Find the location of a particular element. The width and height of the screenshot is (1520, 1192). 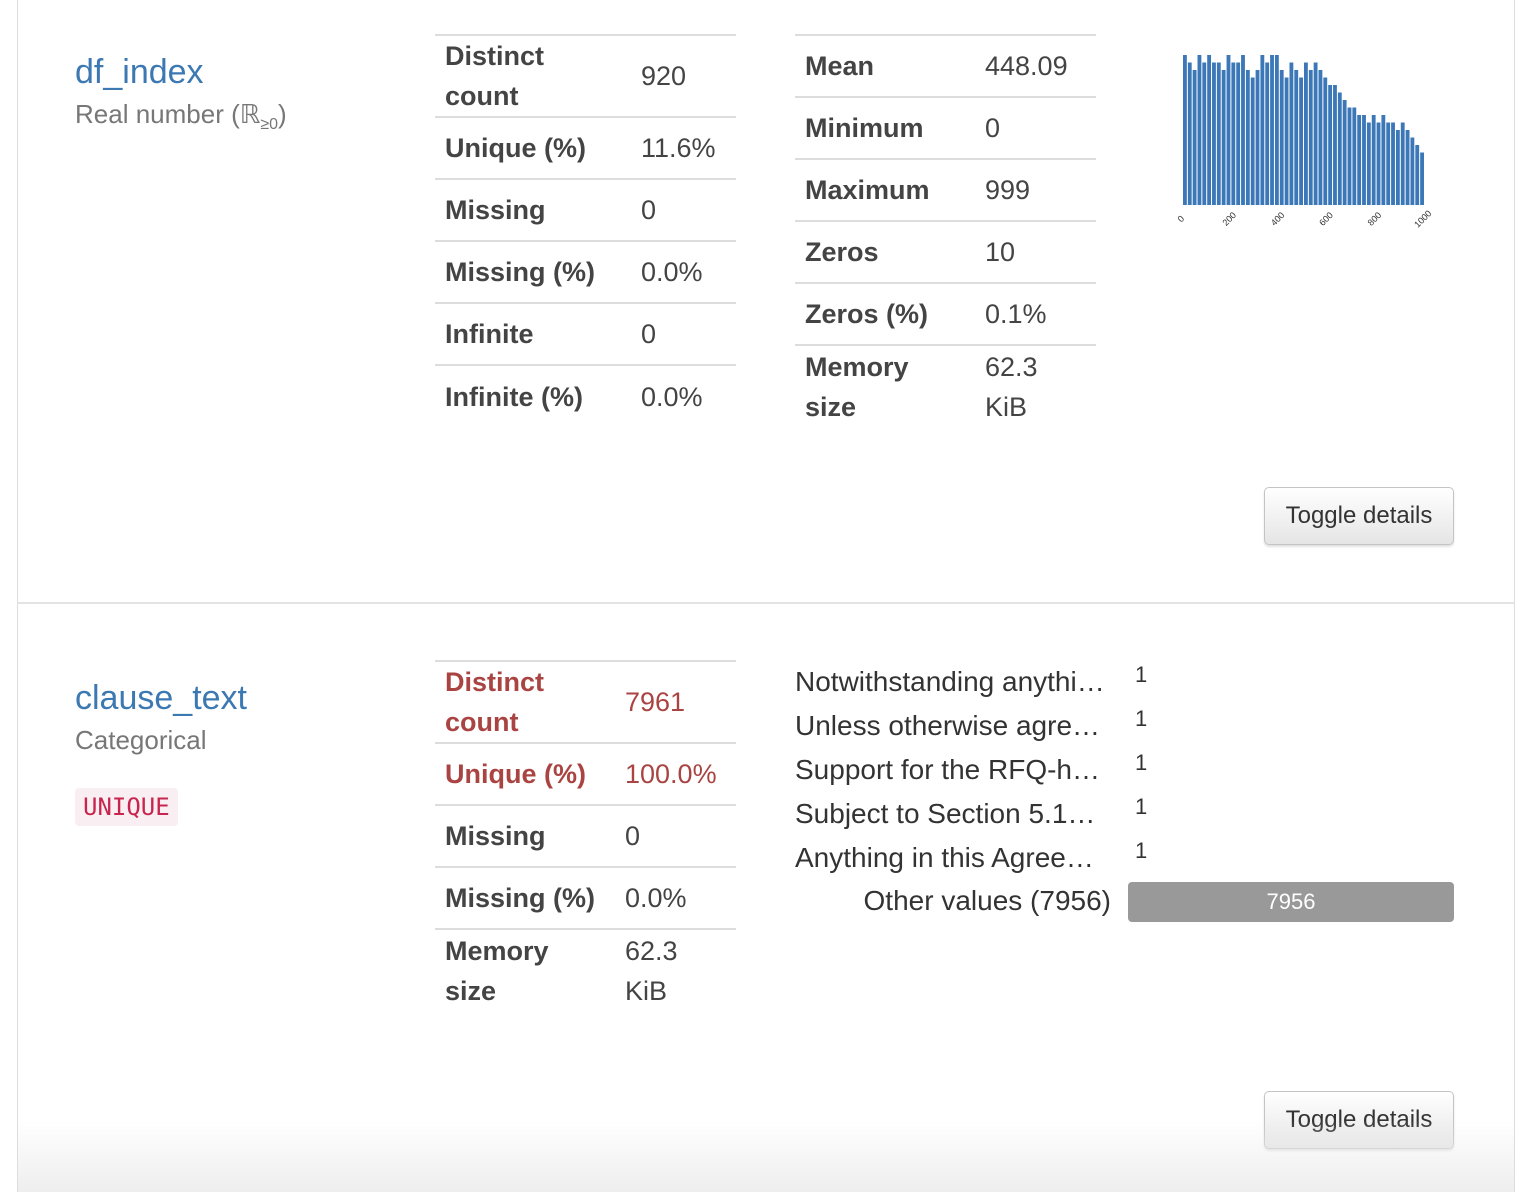

variable-name: clause_text is located at coordinates (161, 698).